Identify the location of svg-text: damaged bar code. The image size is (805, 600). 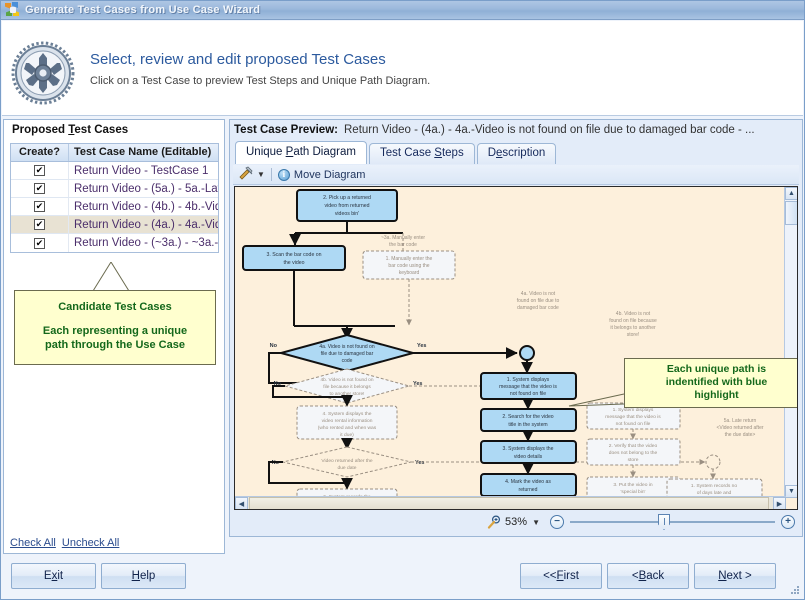
(538, 308).